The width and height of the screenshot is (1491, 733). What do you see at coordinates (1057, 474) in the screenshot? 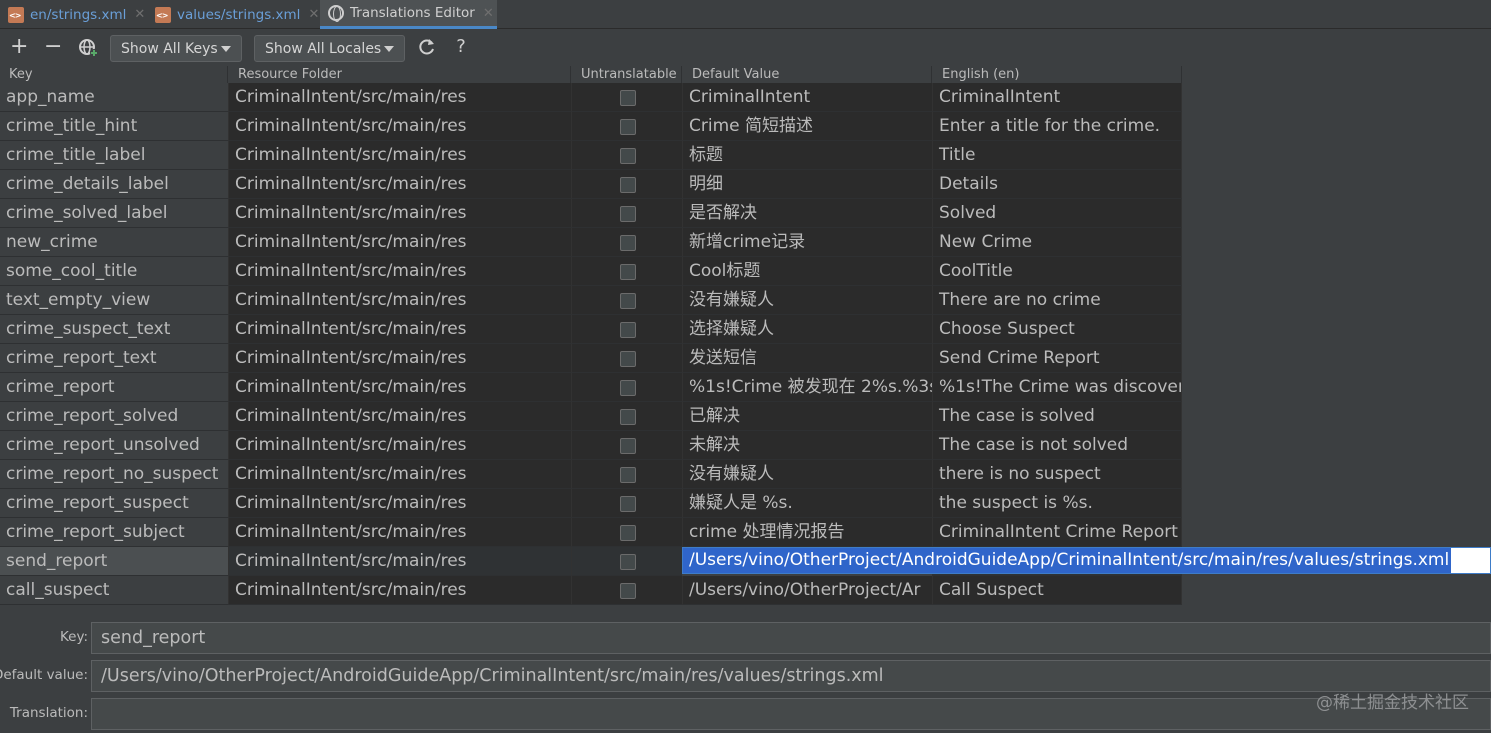
I see `english-cell: there is no suspect` at bounding box center [1057, 474].